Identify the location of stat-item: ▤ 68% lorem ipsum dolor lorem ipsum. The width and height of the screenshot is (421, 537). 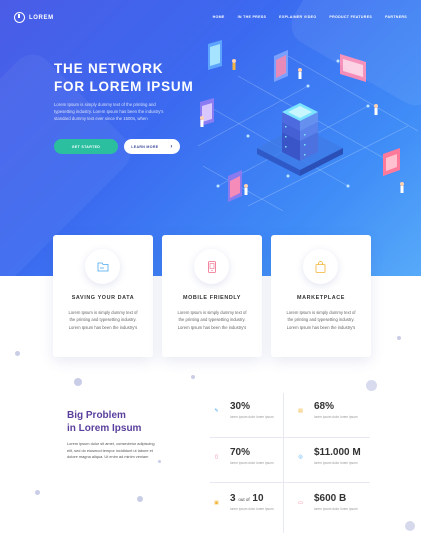
(341, 423).